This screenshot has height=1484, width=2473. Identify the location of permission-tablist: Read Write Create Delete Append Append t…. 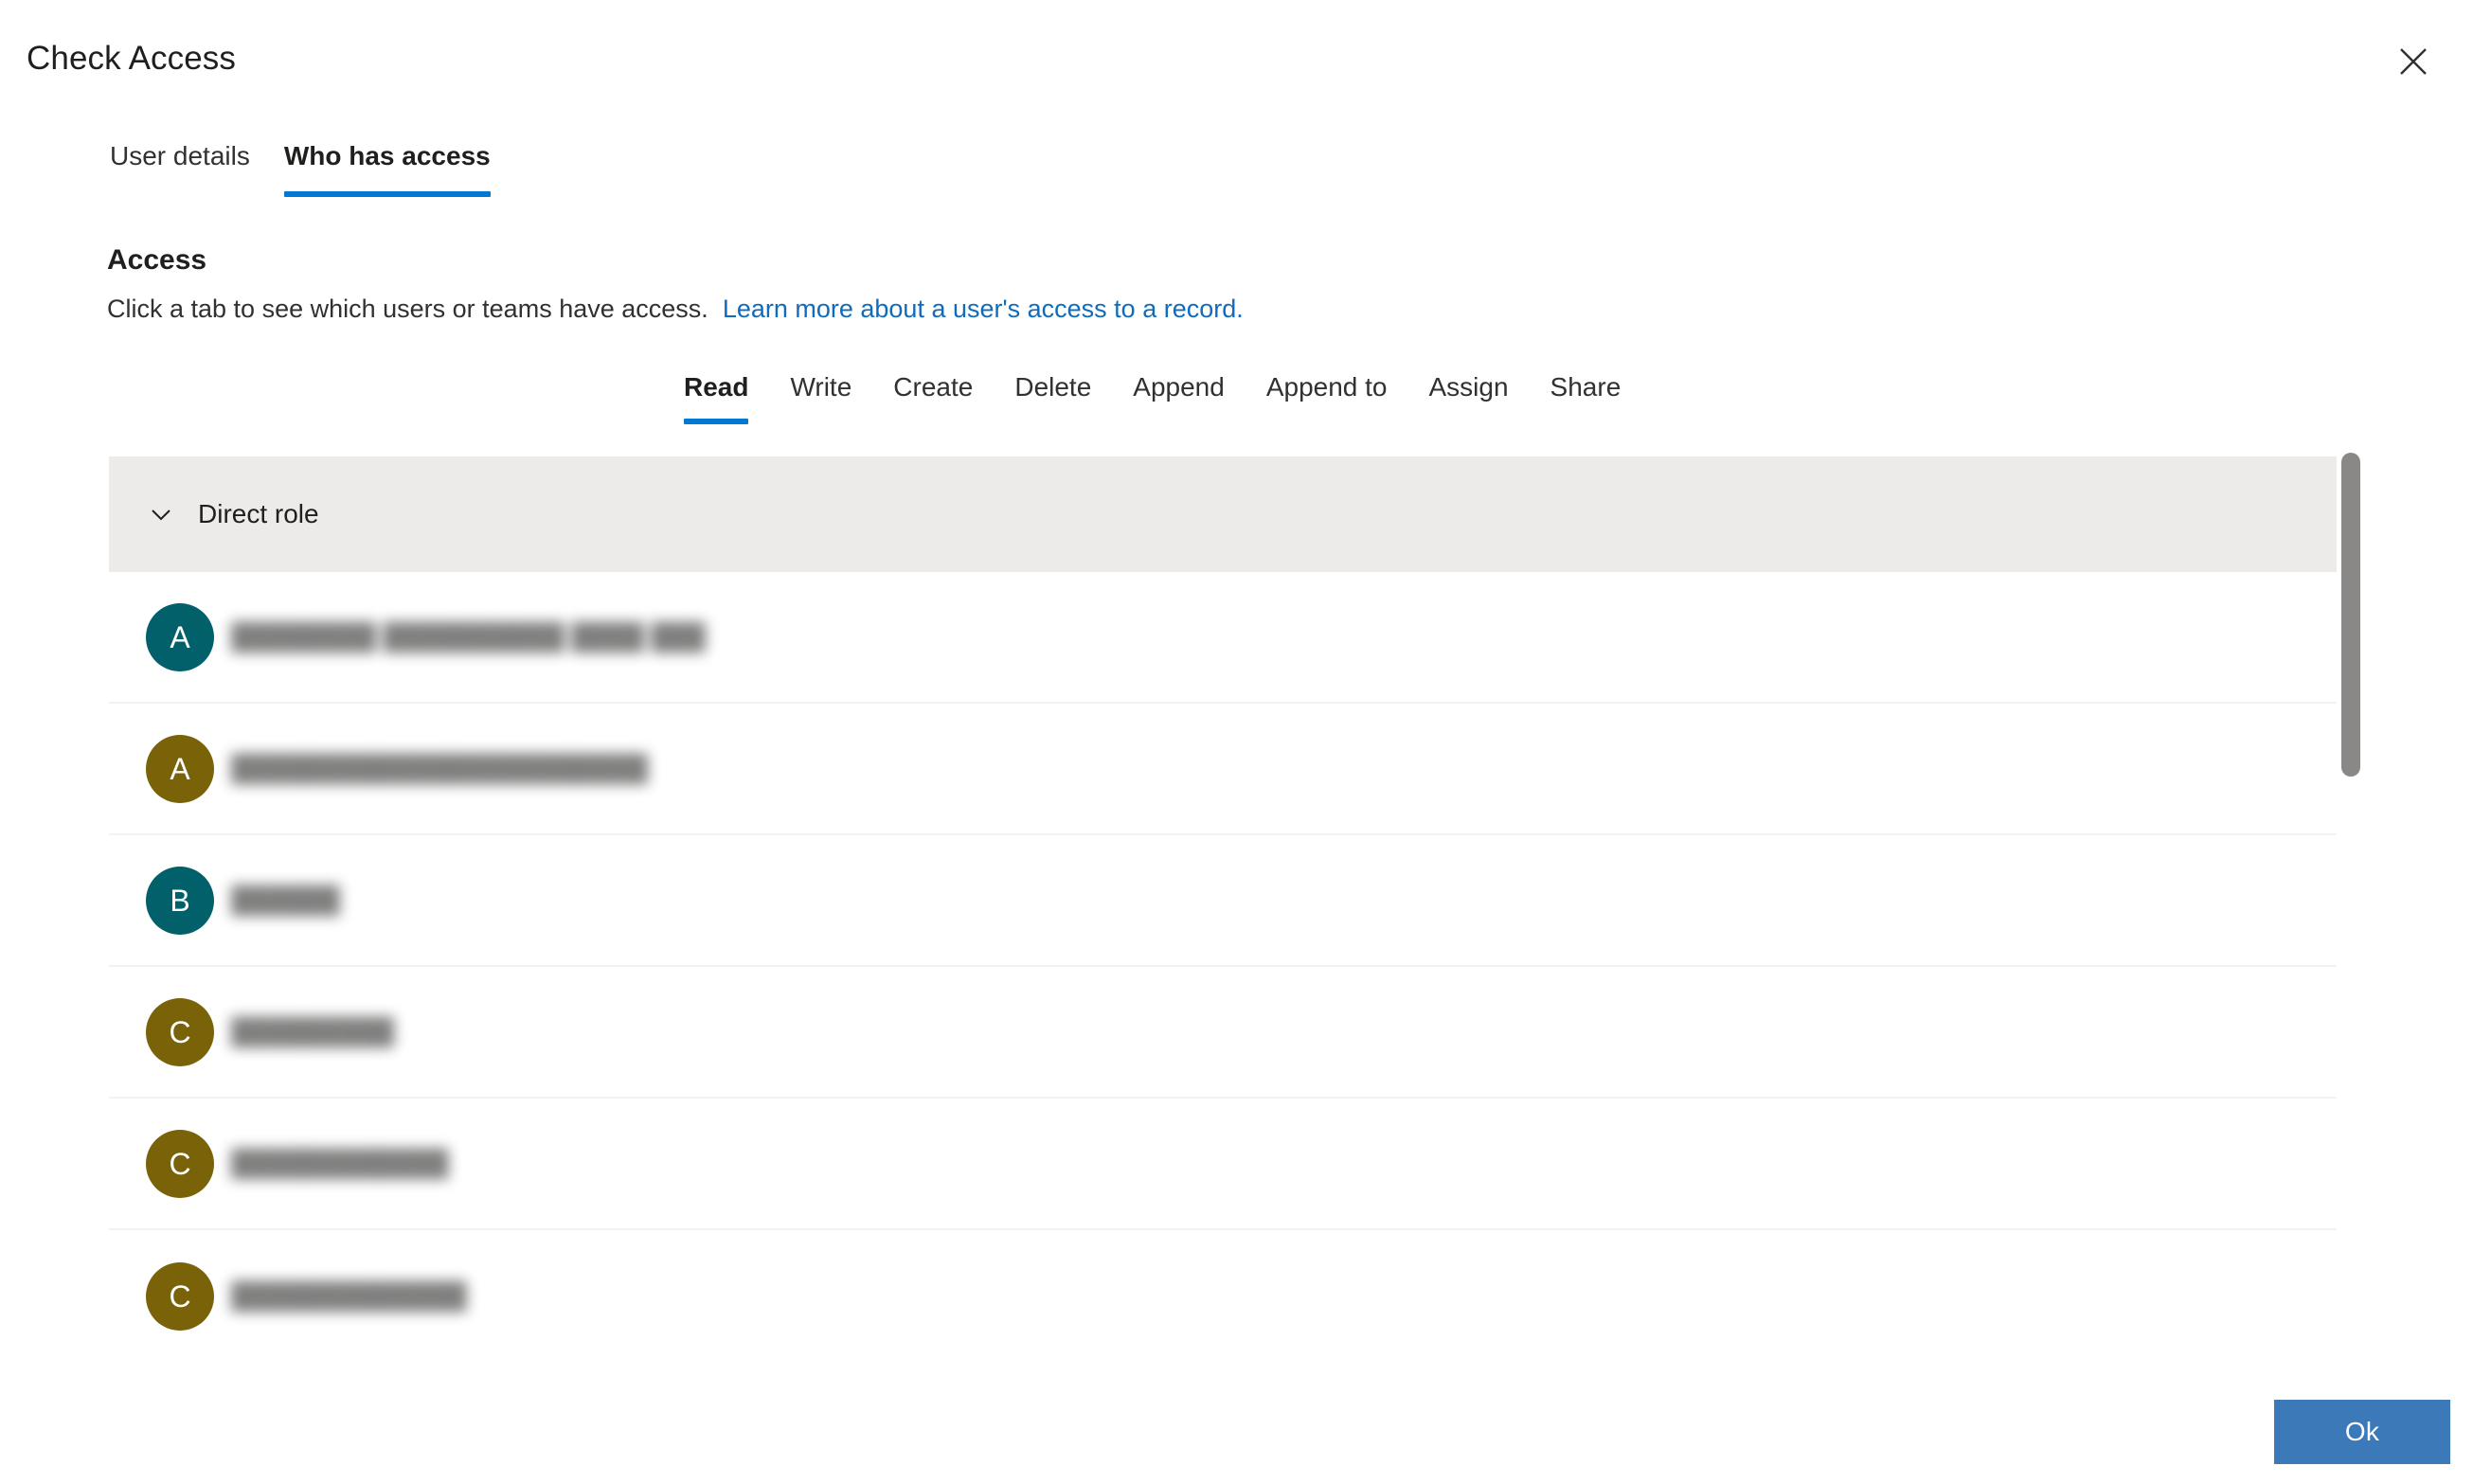
(1152, 397).